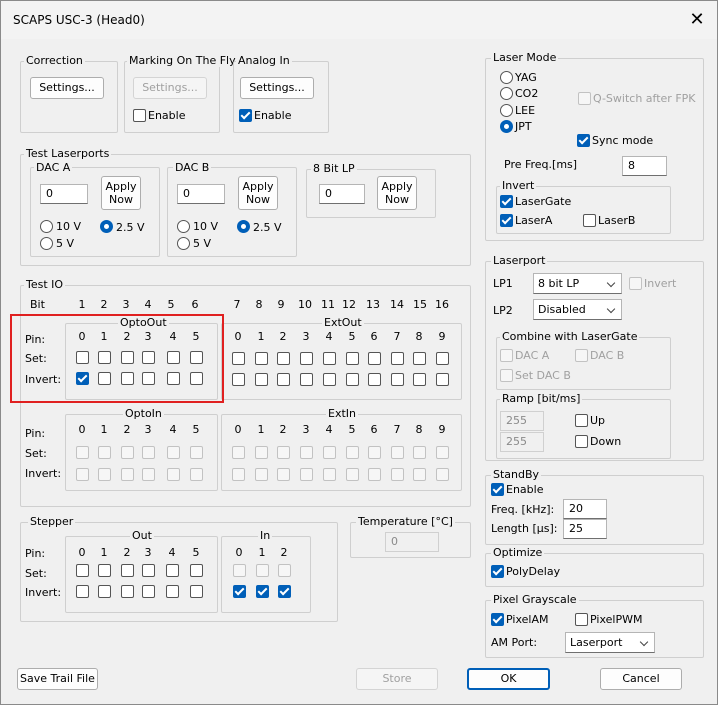  Describe the element at coordinates (522, 442) in the screenshot. I see `ramp-value-2: 255` at that location.